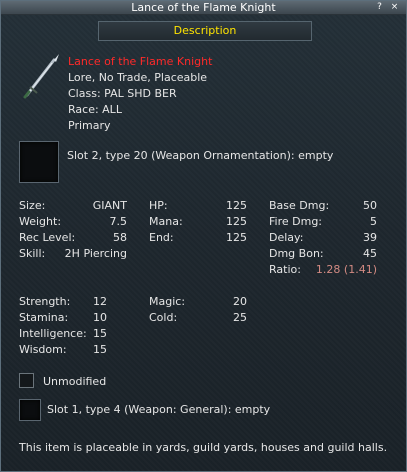  Describe the element at coordinates (138, 77) in the screenshot. I see `item-flags: Lore, No Trade, Placeable` at that location.